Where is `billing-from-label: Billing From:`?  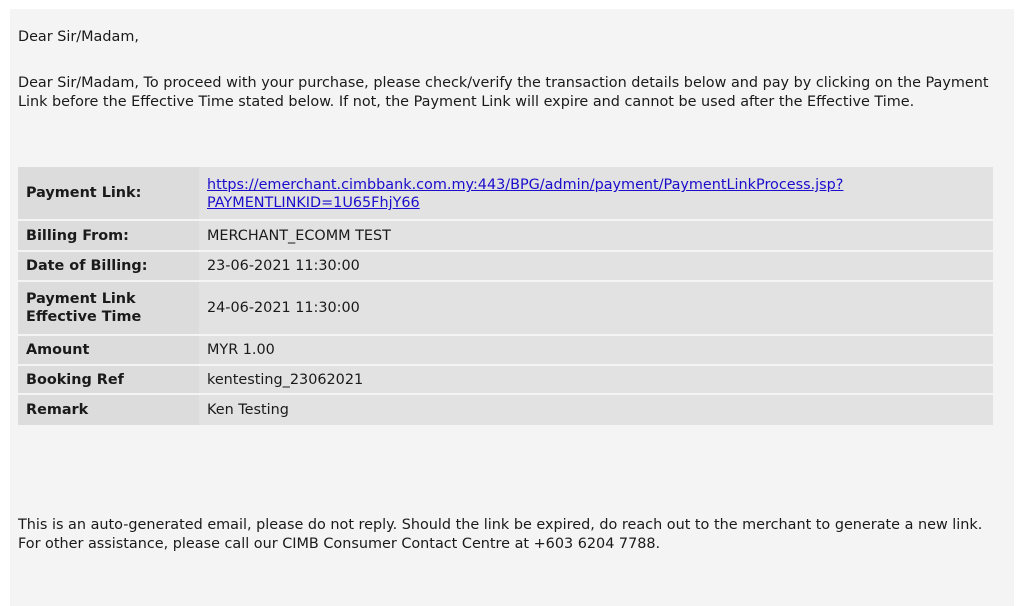 billing-from-label: Billing From: is located at coordinates (108, 236).